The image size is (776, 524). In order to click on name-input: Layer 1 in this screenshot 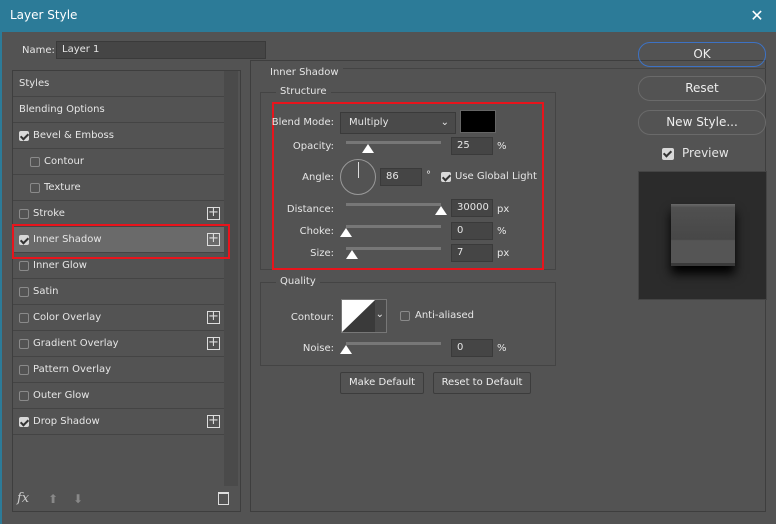, I will do `click(161, 50)`.